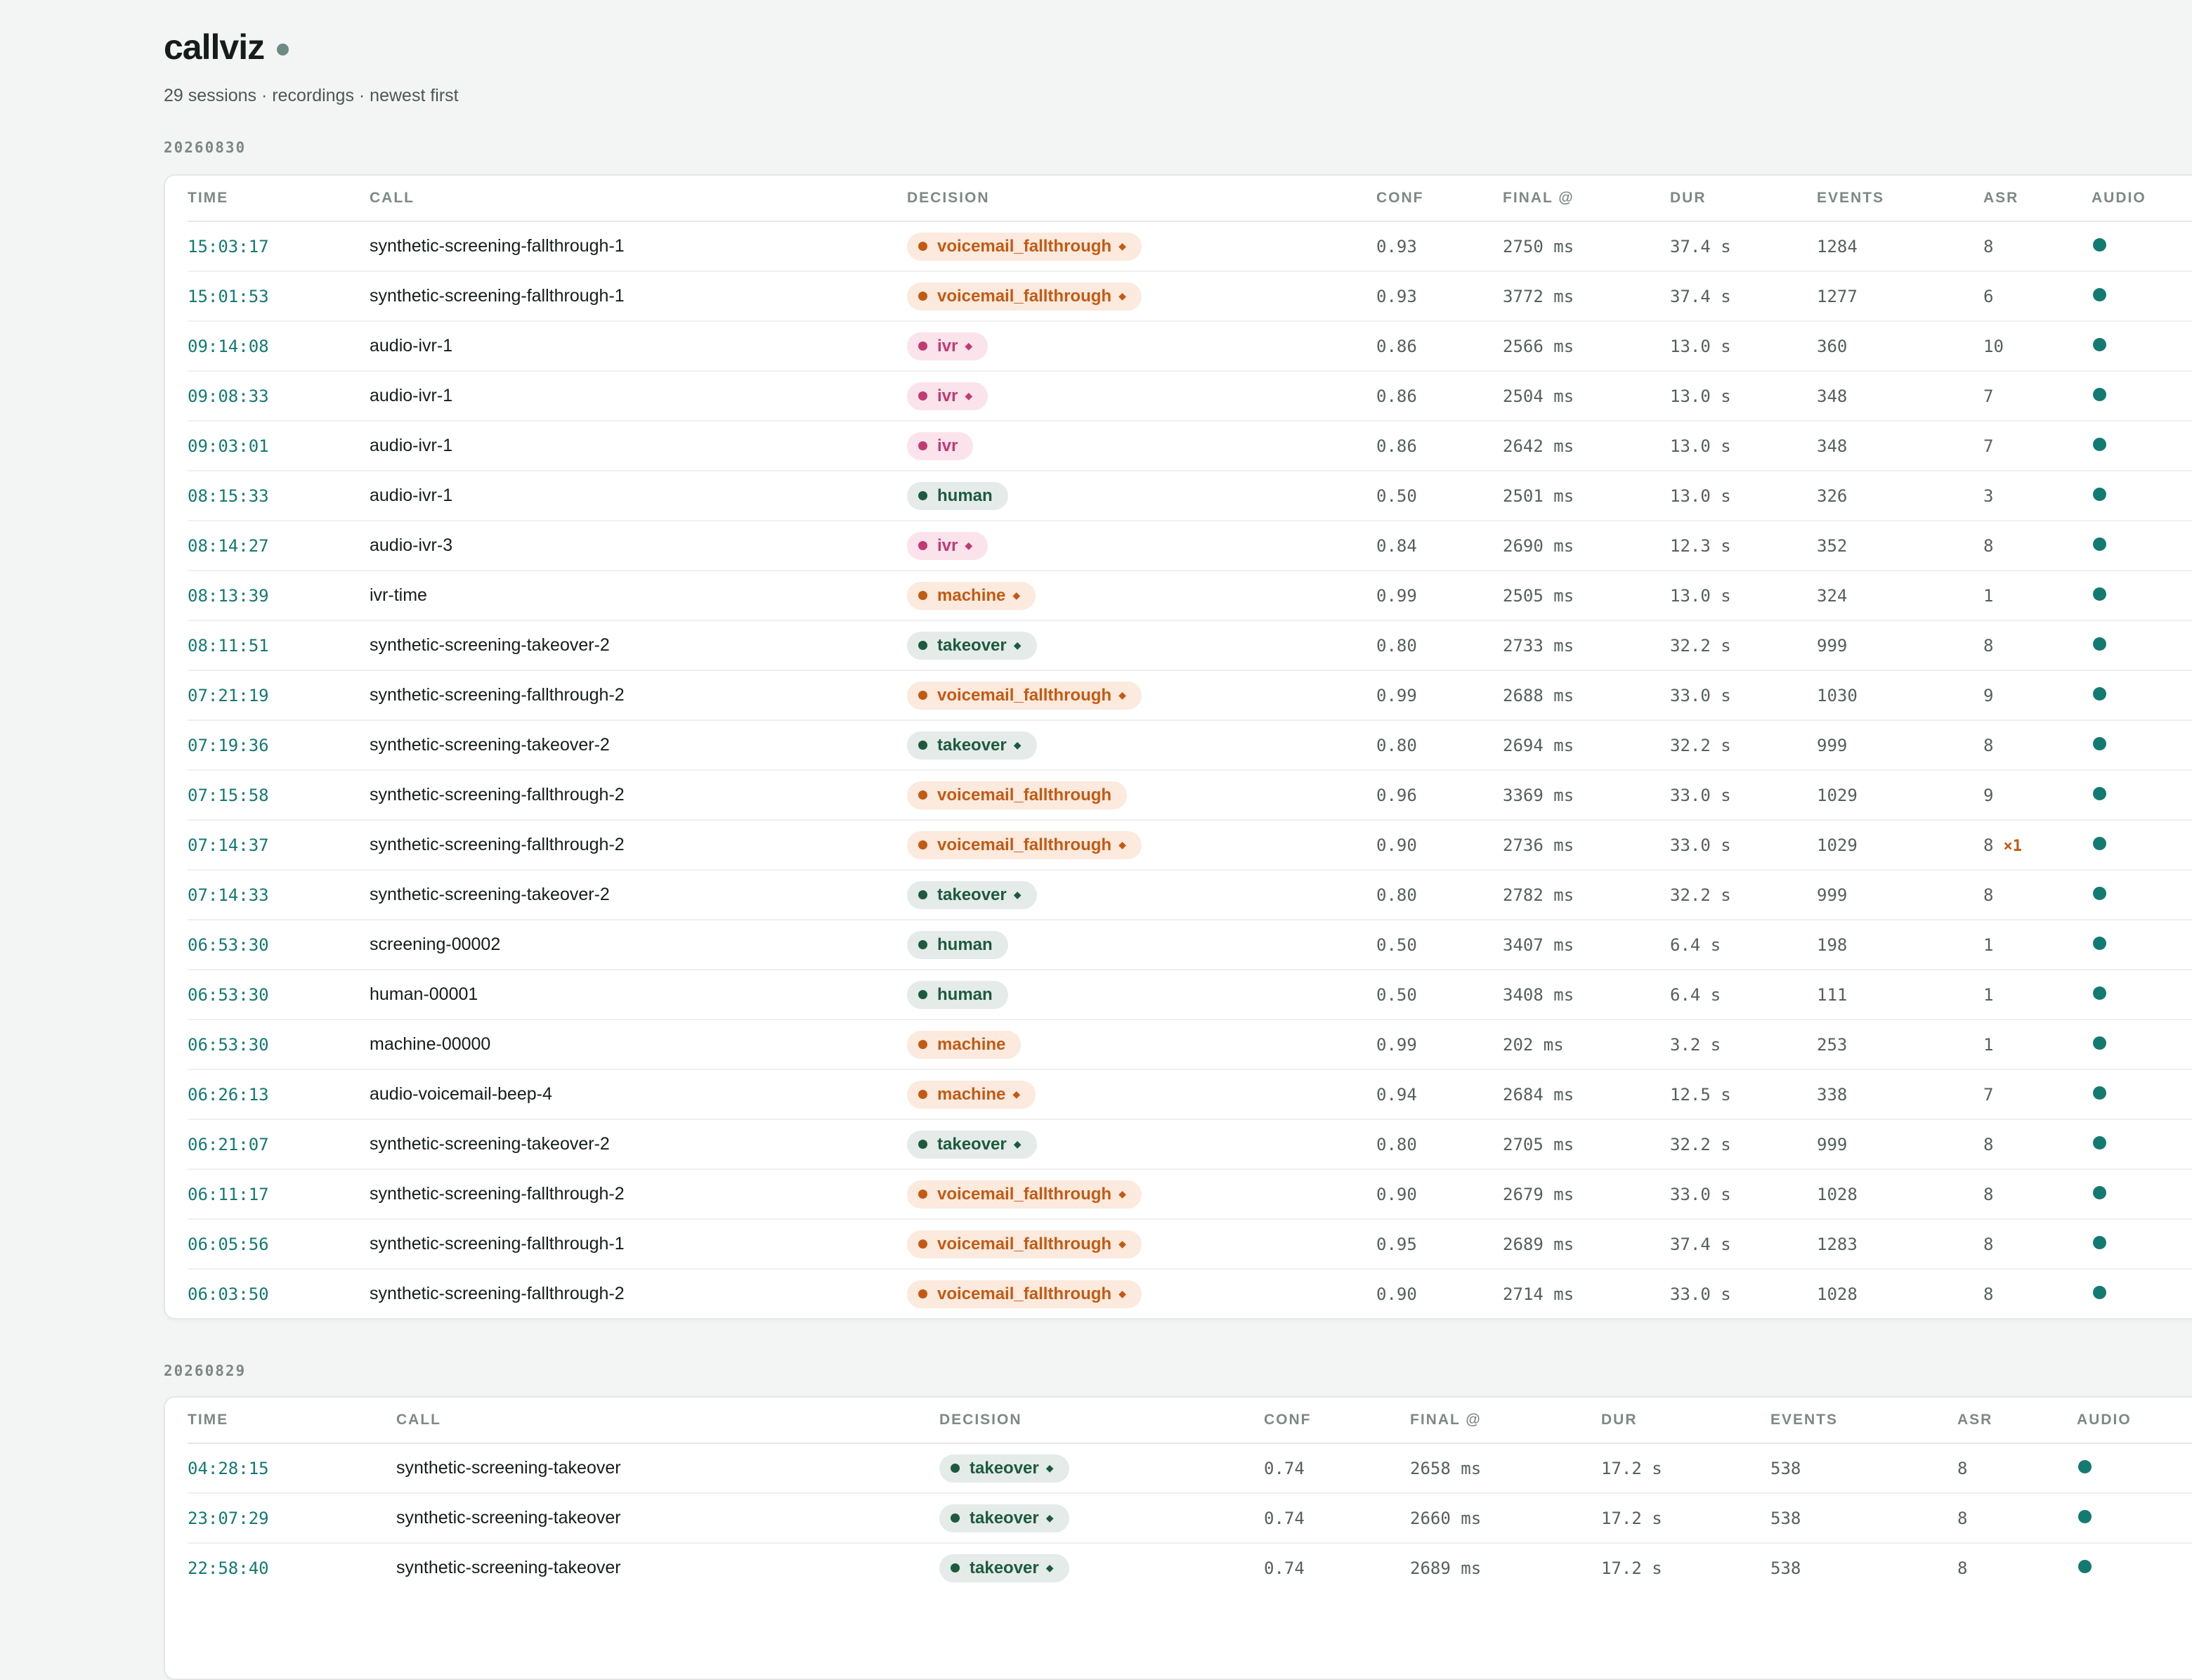 This screenshot has width=2192, height=1680. What do you see at coordinates (279, 546) in the screenshot?
I see `session-time: 08:14:27` at bounding box center [279, 546].